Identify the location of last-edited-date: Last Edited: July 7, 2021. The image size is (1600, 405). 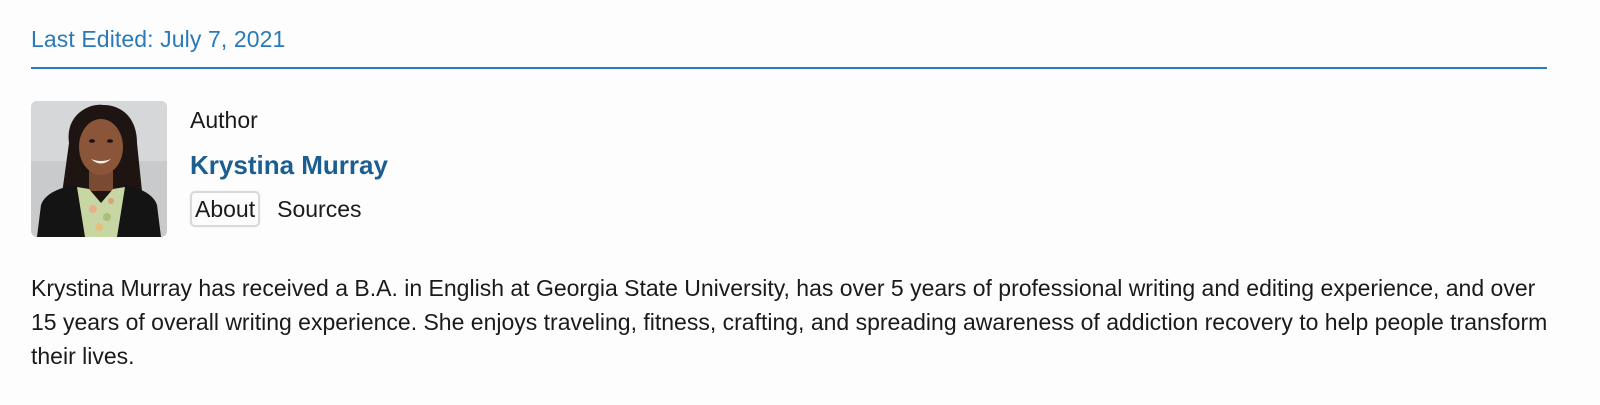
(158, 39).